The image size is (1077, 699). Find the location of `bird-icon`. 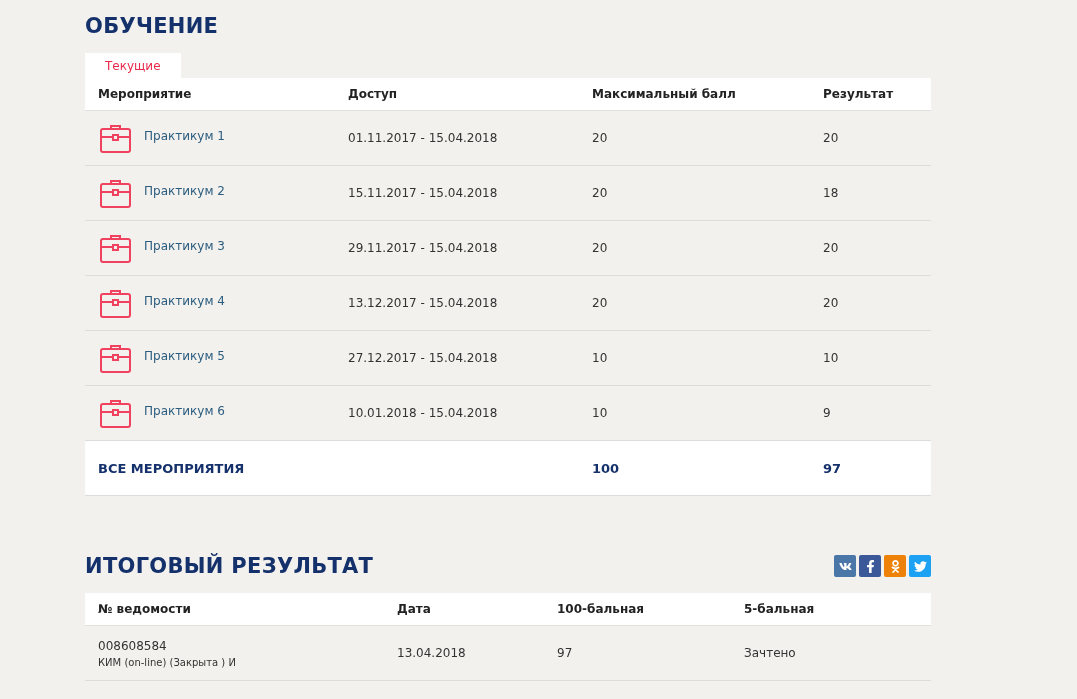

bird-icon is located at coordinates (920, 566).